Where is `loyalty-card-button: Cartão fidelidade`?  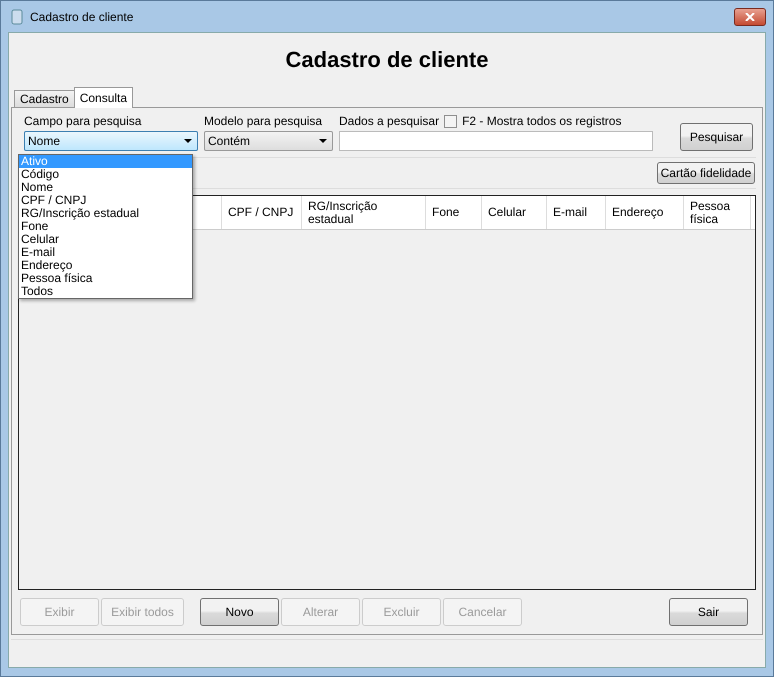
loyalty-card-button: Cartão fidelidade is located at coordinates (706, 173).